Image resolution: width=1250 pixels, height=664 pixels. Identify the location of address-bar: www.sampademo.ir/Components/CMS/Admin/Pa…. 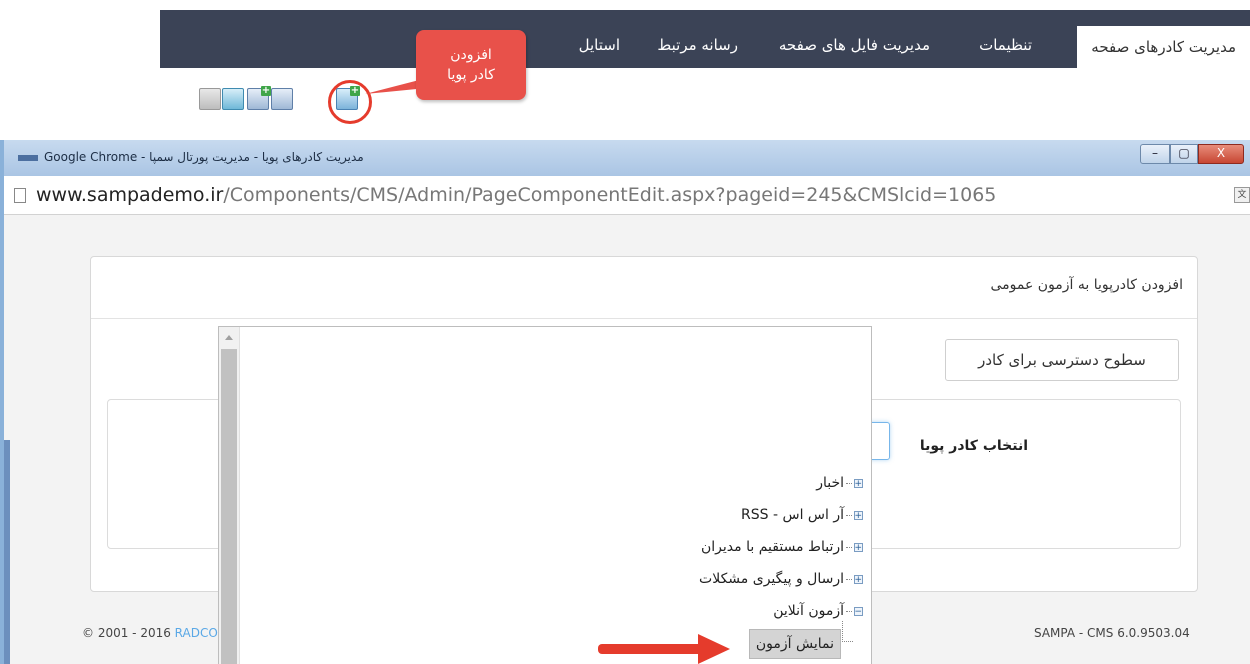
(627, 195).